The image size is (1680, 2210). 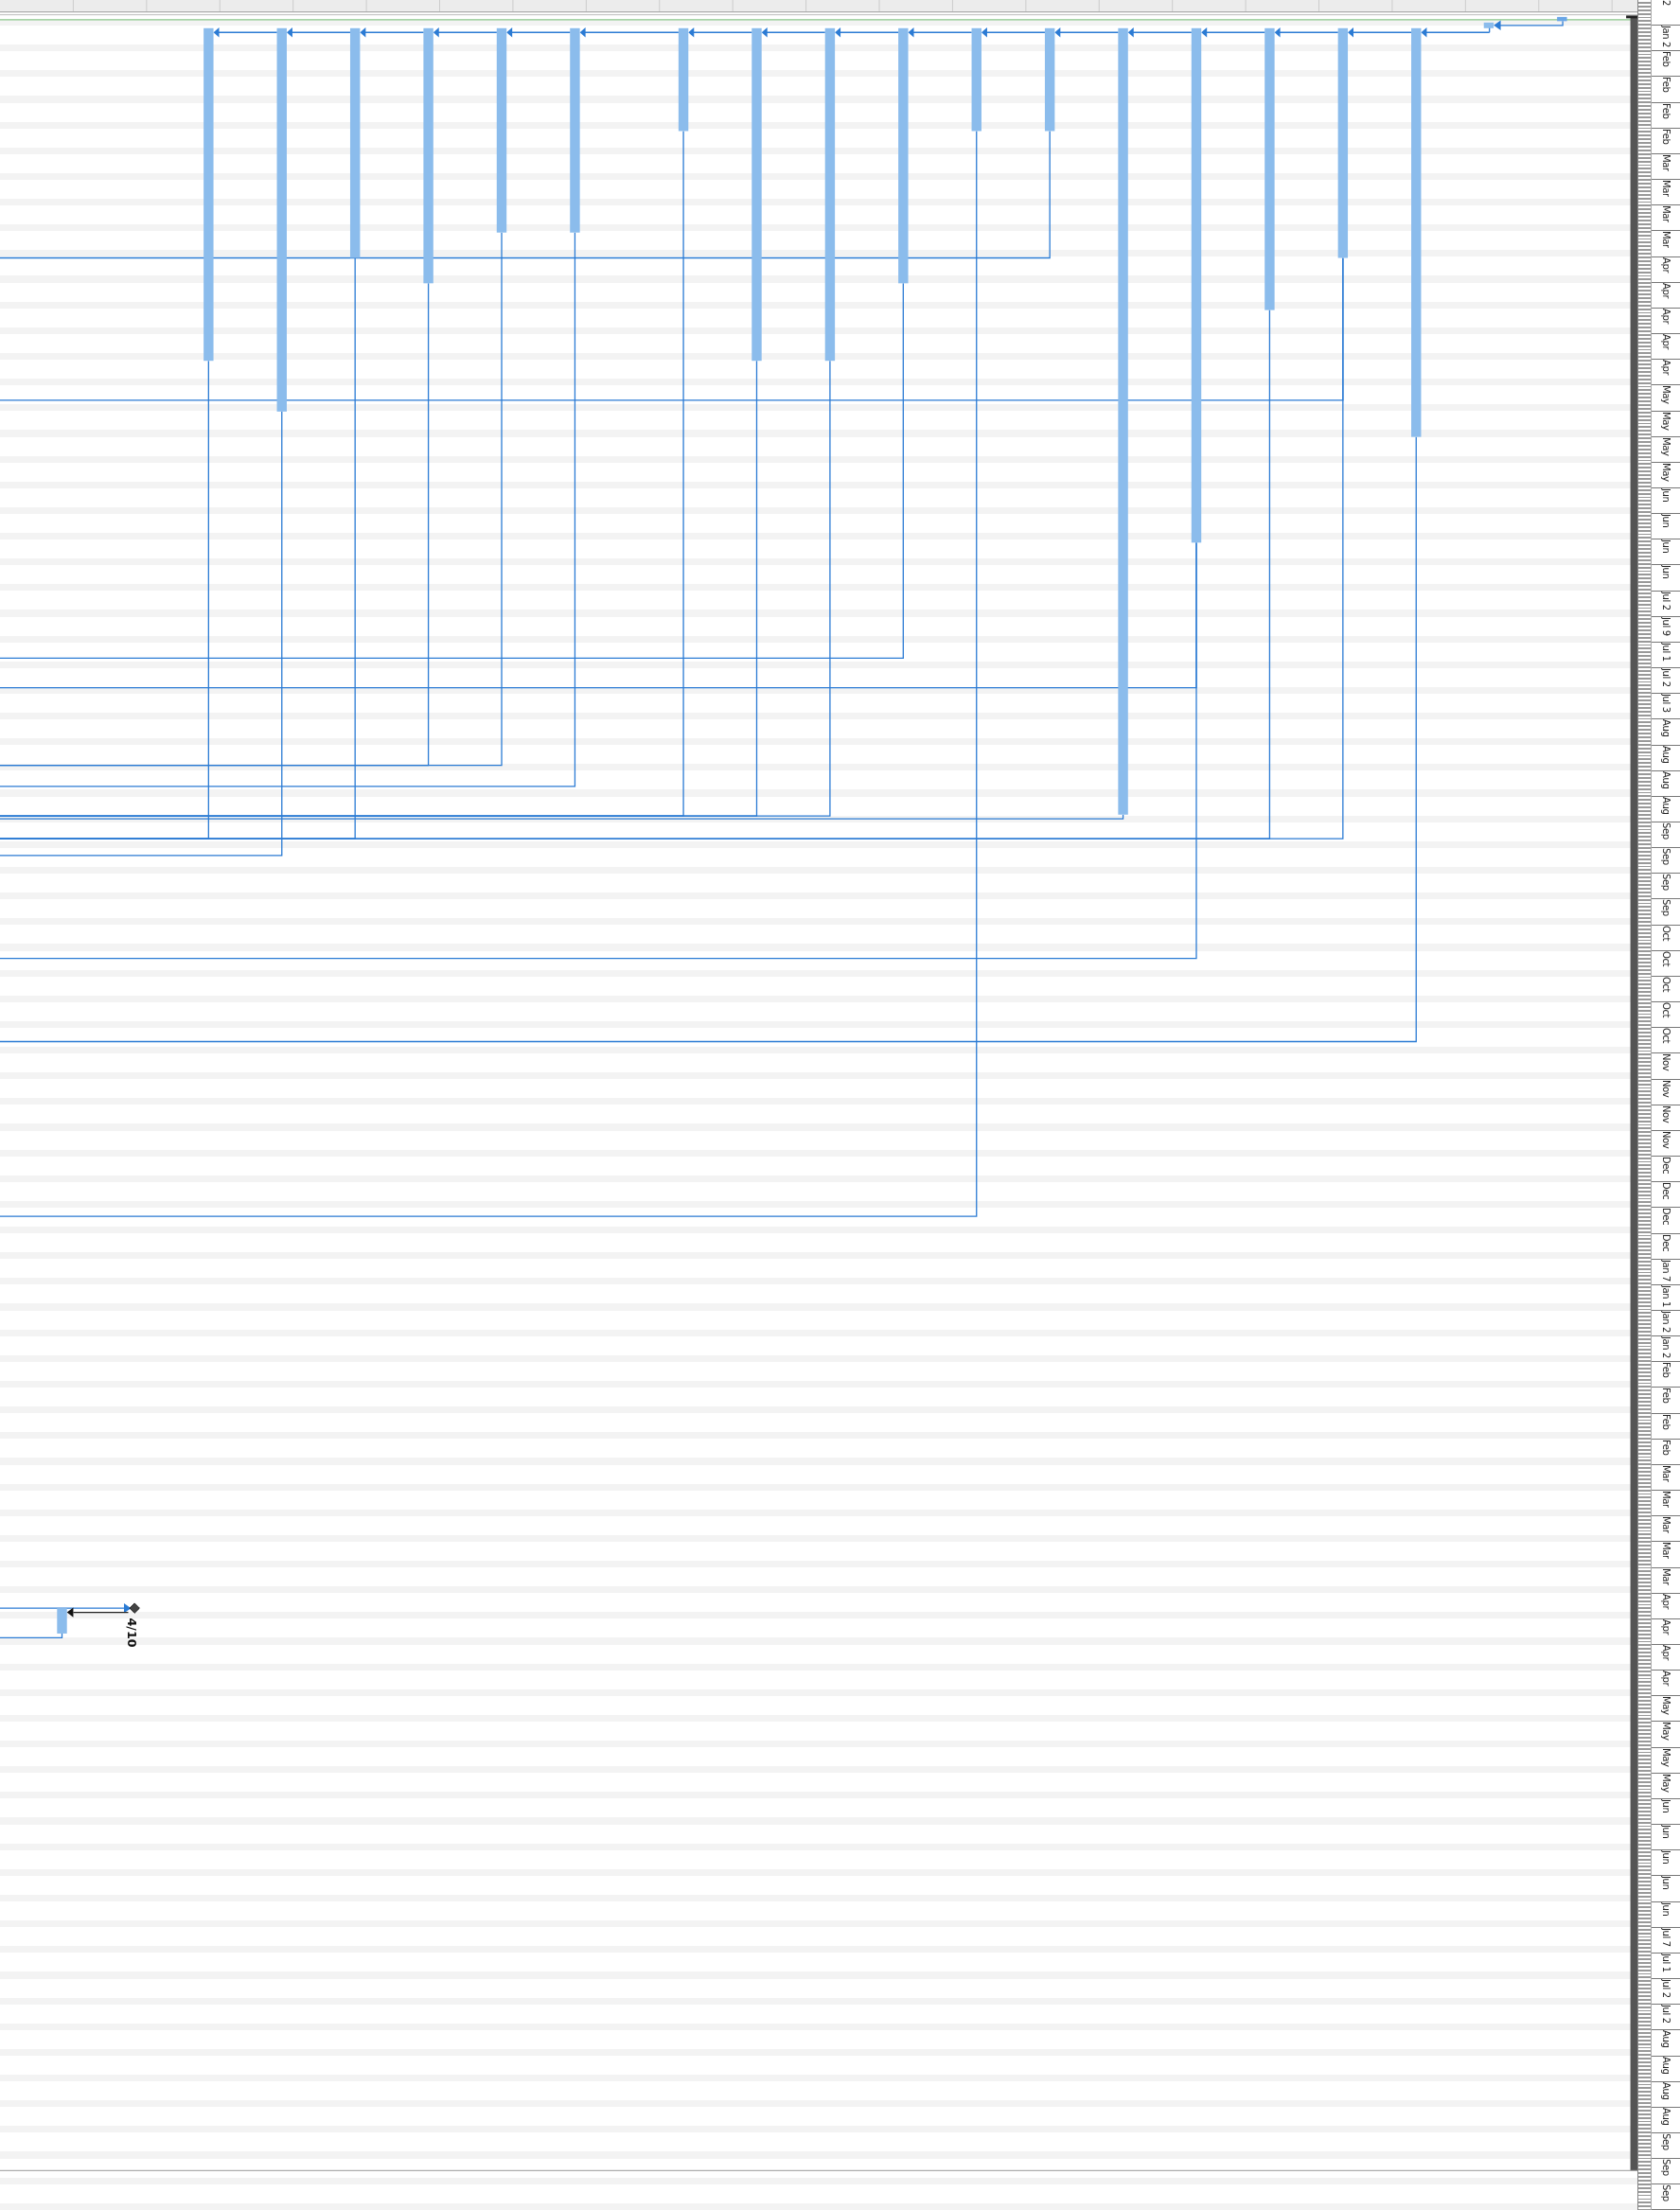 What do you see at coordinates (1665, 4) in the screenshot?
I see `timescale-label: 2` at bounding box center [1665, 4].